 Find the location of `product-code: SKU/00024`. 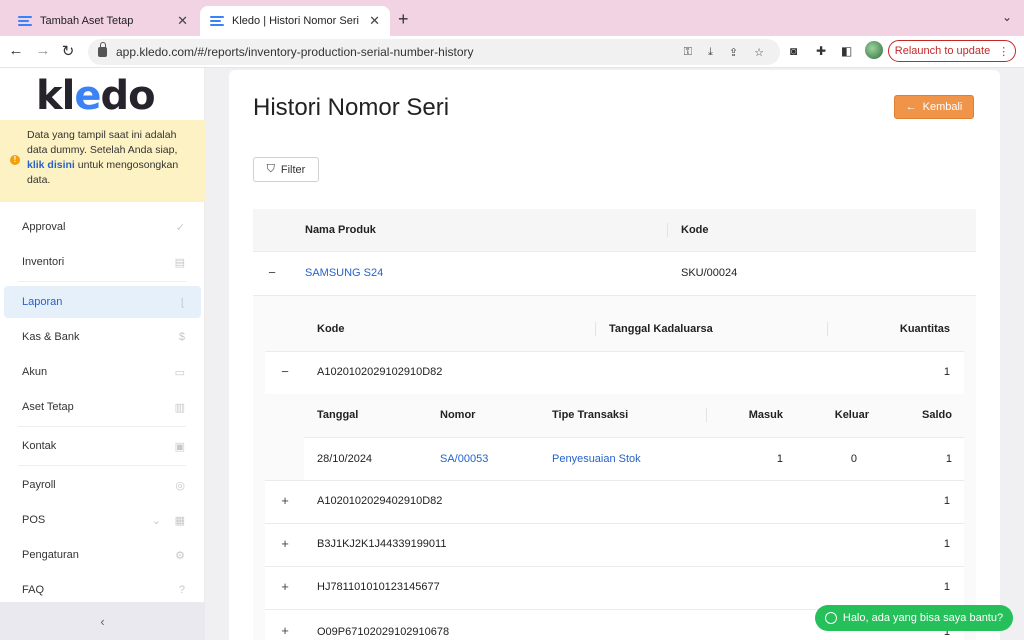

product-code: SKU/00024 is located at coordinates (709, 273).